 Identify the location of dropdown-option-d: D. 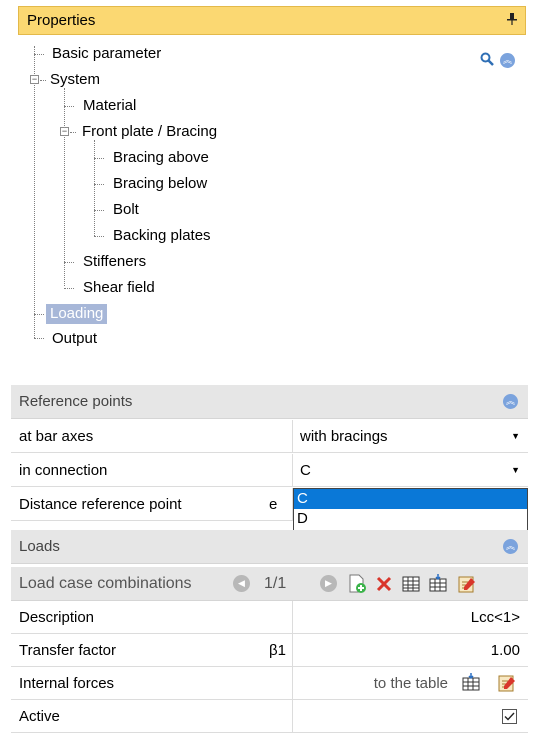
(410, 519).